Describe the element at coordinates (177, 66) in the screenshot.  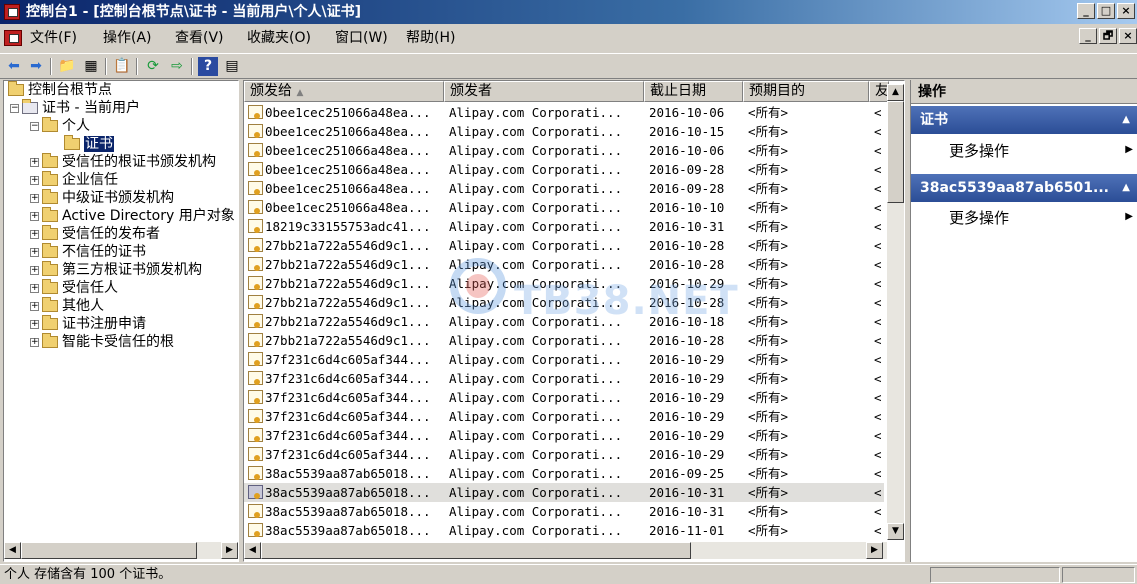
I see `export-icon: ⇨` at that location.